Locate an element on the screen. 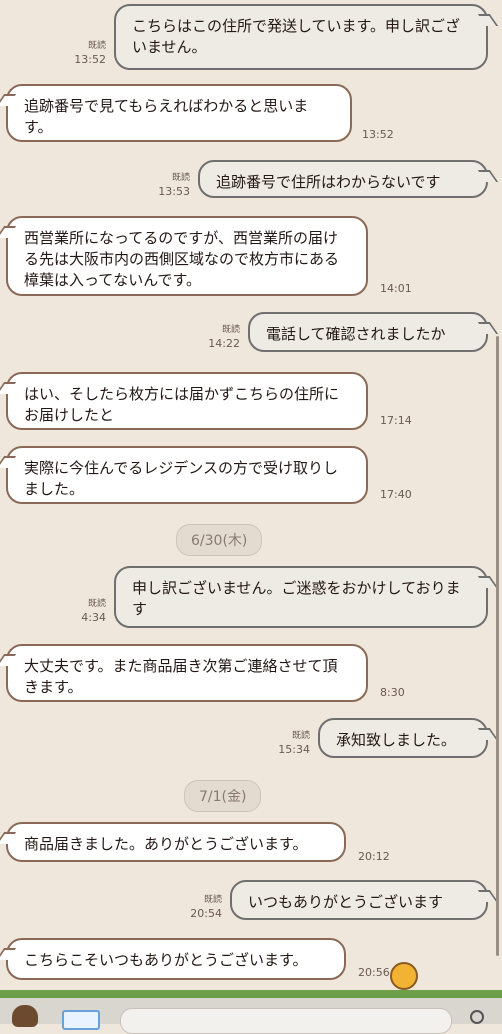 Image resolution: width=502 pixels, height=1034 pixels. message-input is located at coordinates (286, 1021).